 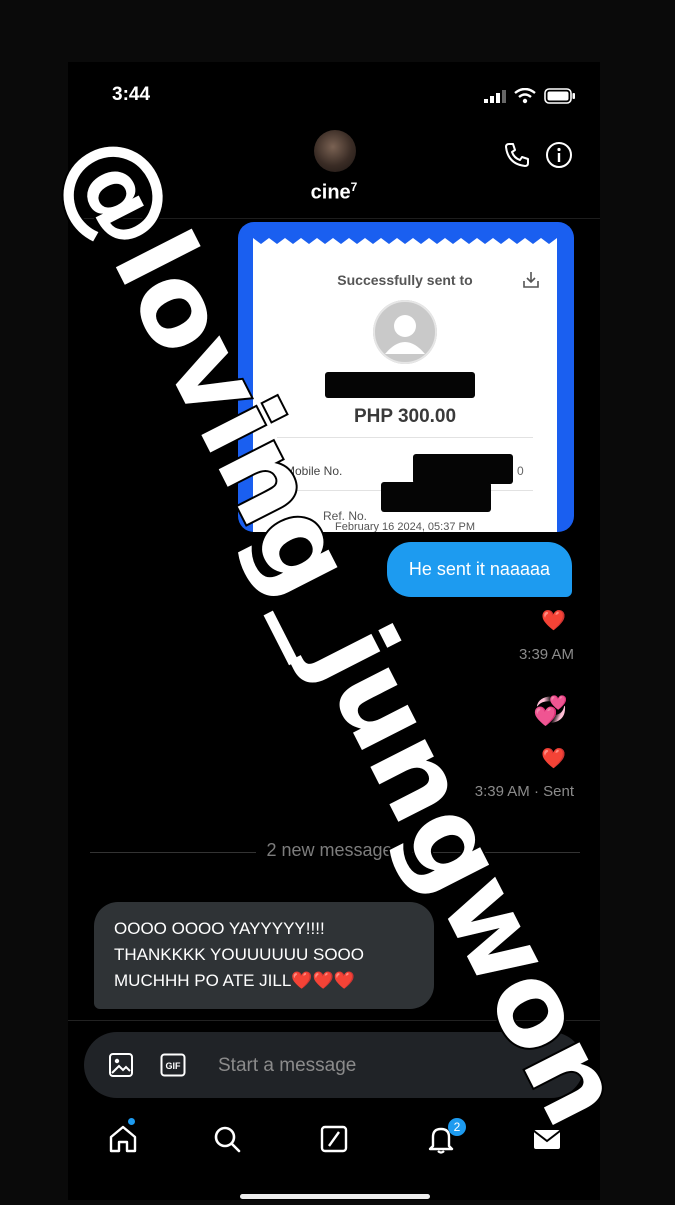 I want to click on search-icon, so click(x=227, y=1139).